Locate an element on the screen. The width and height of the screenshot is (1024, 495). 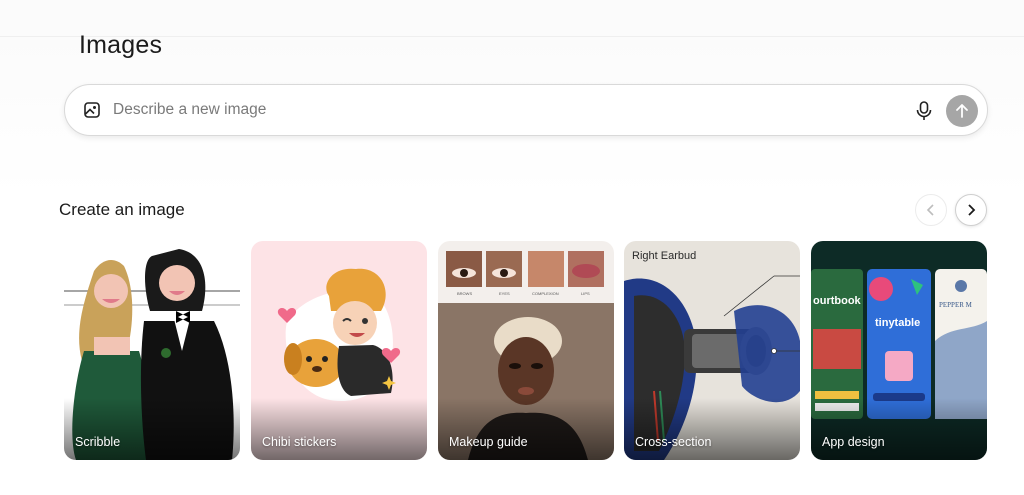
search-bar is located at coordinates (526, 110).